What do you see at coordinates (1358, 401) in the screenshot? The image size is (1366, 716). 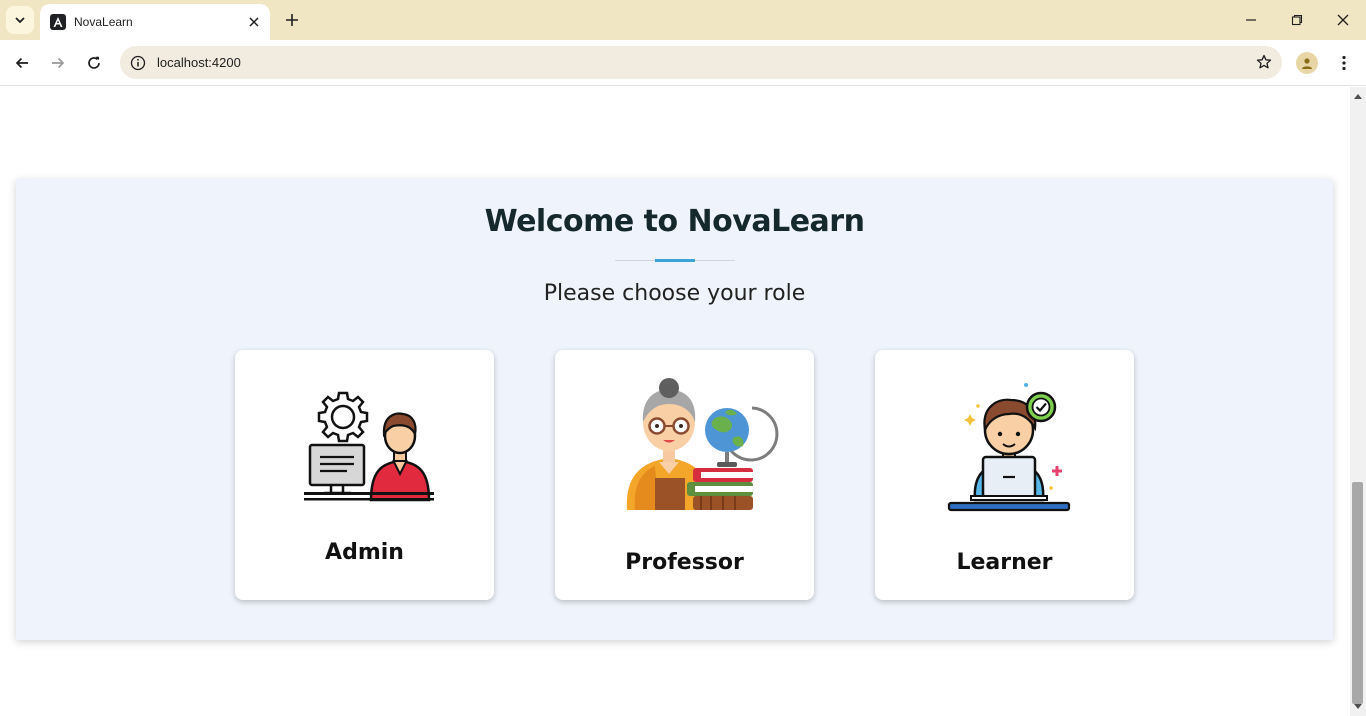 I see `vertical-scrollbar` at bounding box center [1358, 401].